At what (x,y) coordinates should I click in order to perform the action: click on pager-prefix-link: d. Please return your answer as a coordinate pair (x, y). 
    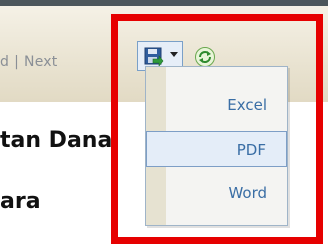
    Looking at the image, I should click on (4, 62).